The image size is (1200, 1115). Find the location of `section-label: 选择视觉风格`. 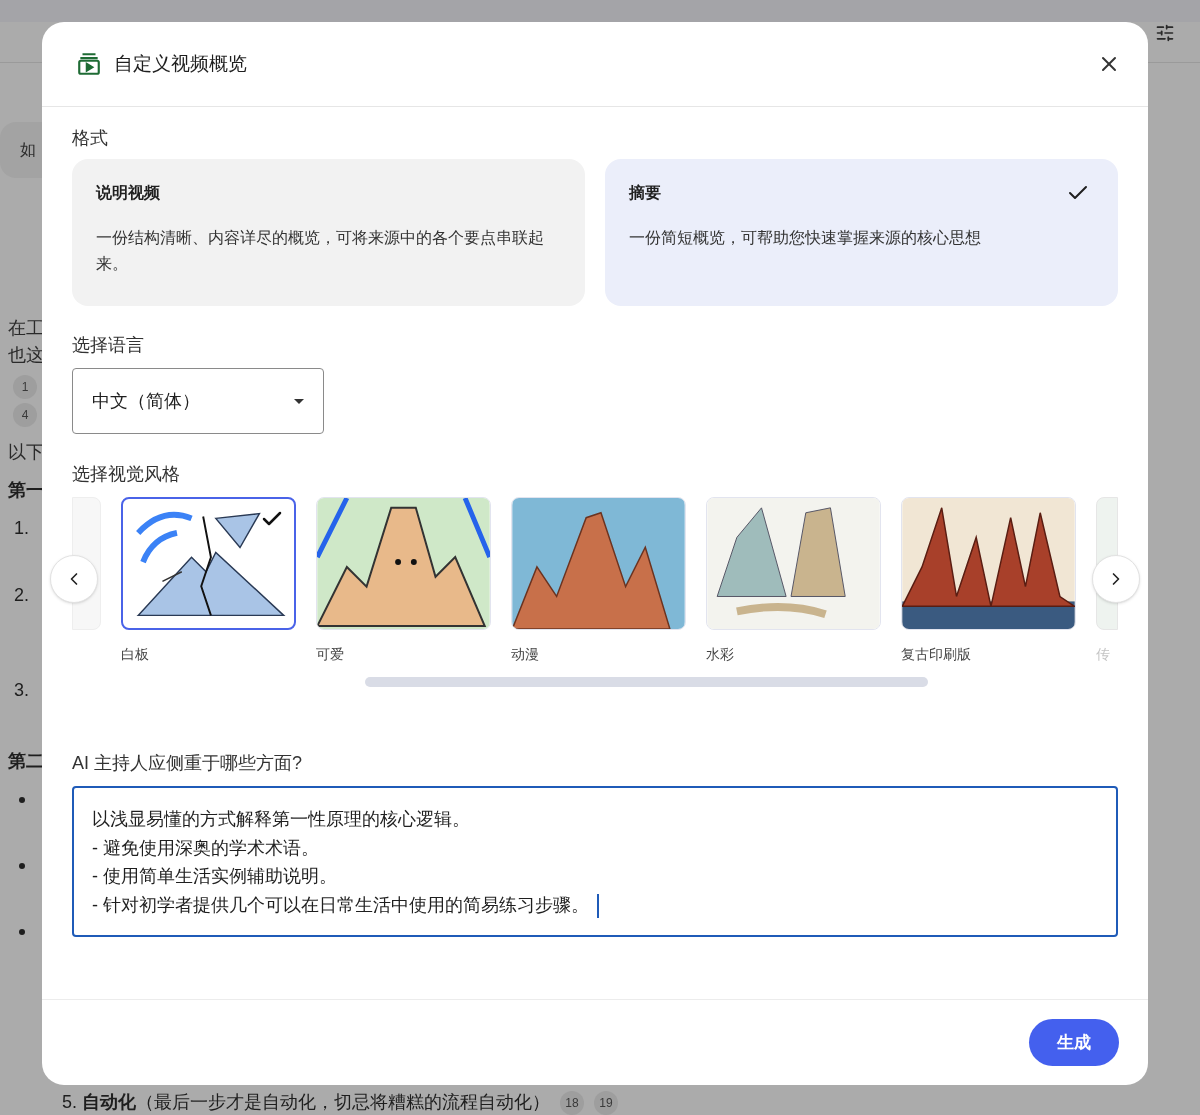

section-label: 选择视觉风格 is located at coordinates (126, 474).